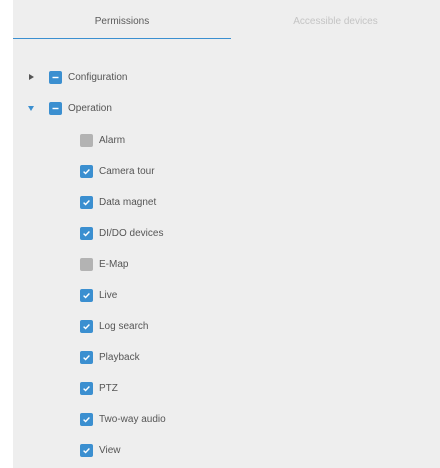 Image resolution: width=440 pixels, height=468 pixels. Describe the element at coordinates (335, 20) in the screenshot. I see `tab-accessible-devices: Accessible devices` at that location.